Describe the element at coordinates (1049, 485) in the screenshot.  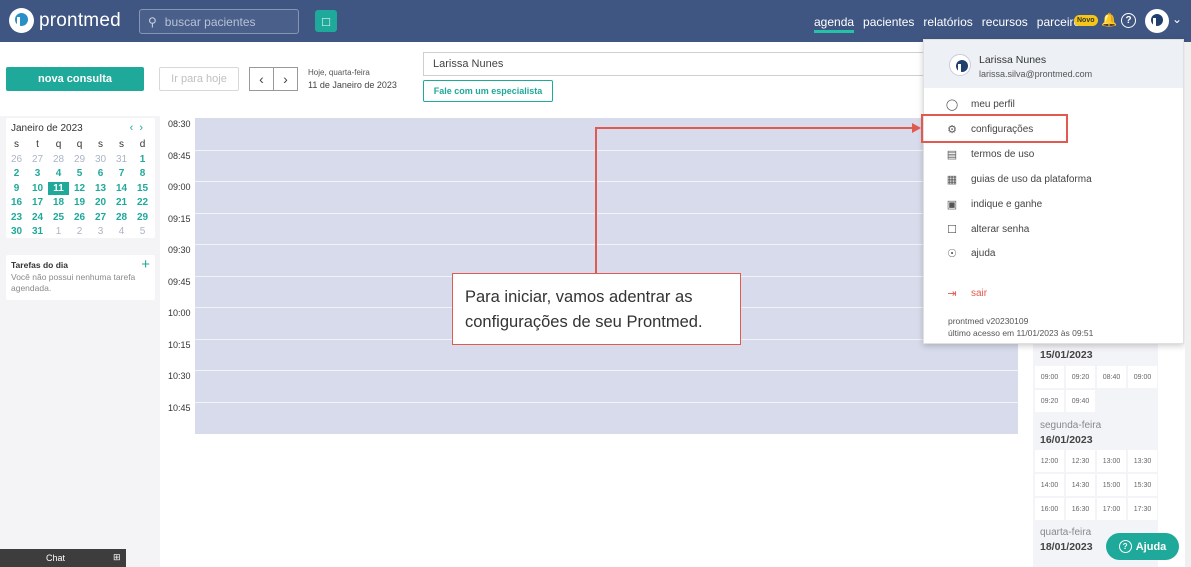
I see `time-slot: 14:00` at that location.